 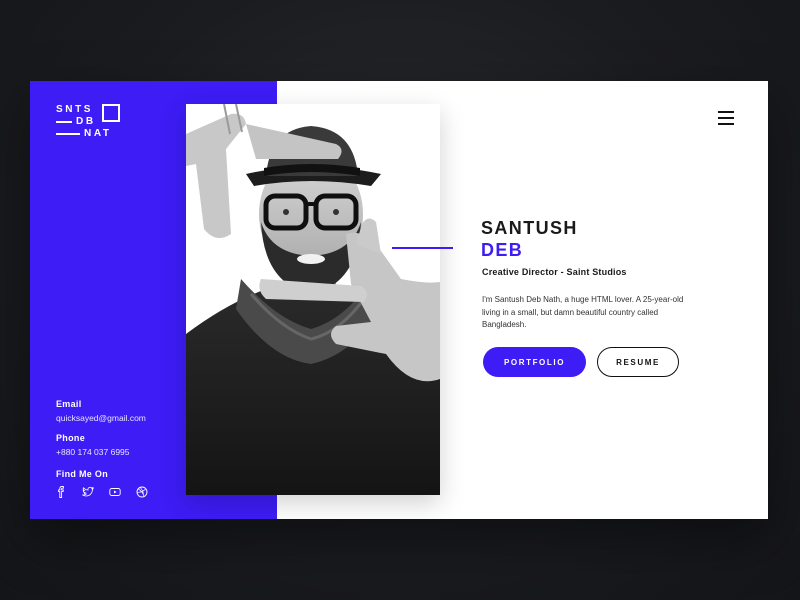 What do you see at coordinates (75, 109) in the screenshot?
I see `logo-text-line1: SNTS` at bounding box center [75, 109].